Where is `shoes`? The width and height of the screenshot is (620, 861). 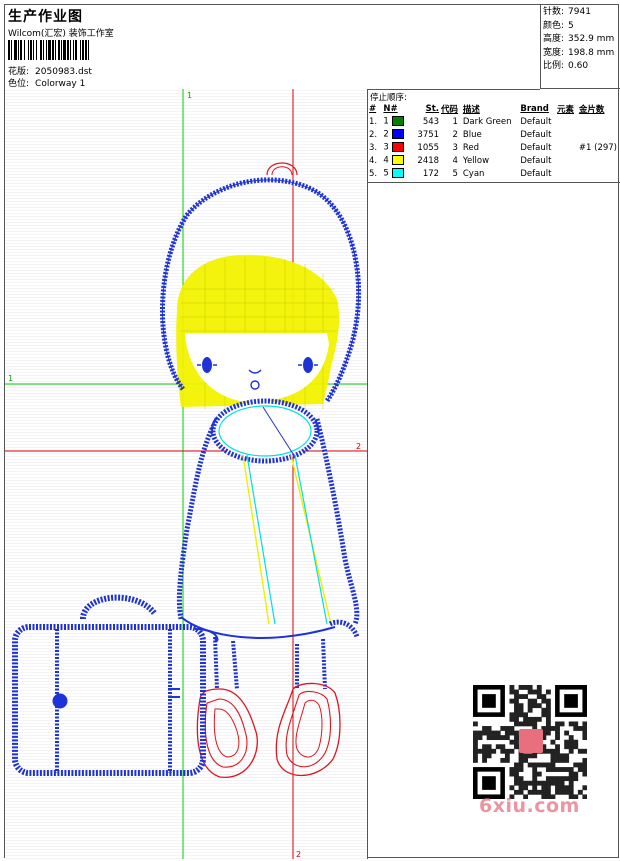 shoes is located at coordinates (268, 730).